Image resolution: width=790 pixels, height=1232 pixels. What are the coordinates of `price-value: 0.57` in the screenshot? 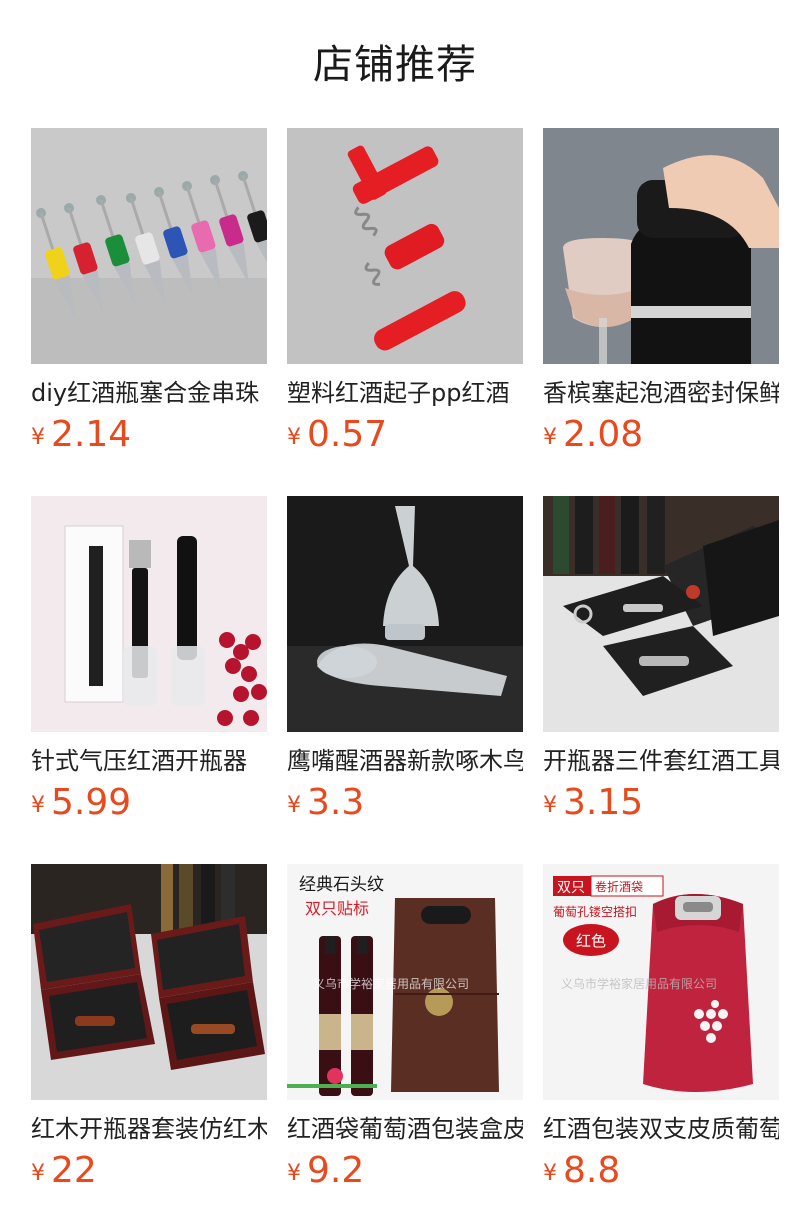 It's located at (347, 434).